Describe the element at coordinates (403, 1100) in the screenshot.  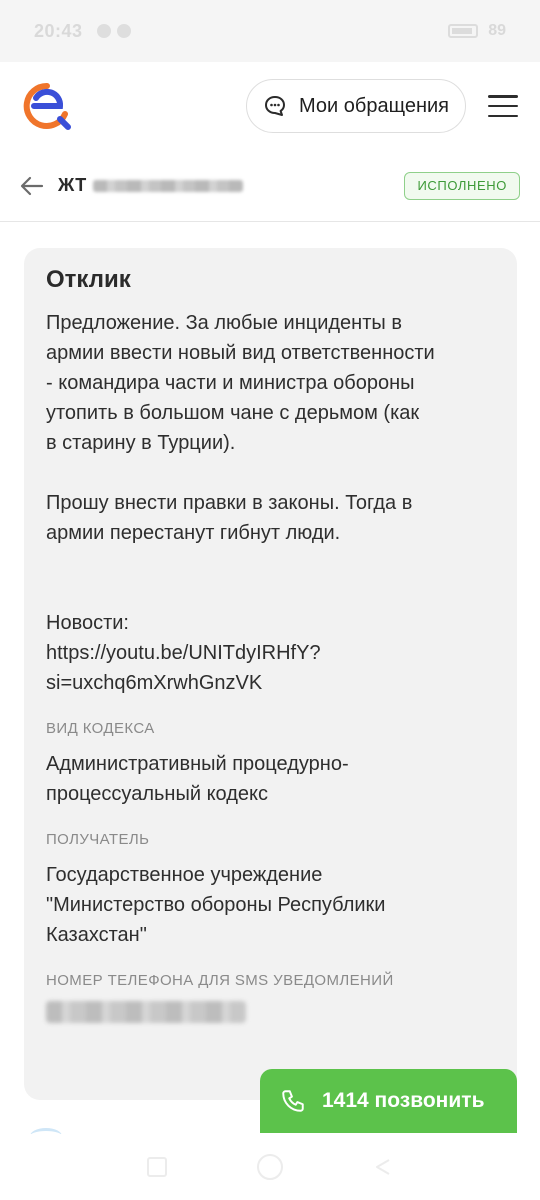
I see `call-button-label: 1414 позвонить` at that location.